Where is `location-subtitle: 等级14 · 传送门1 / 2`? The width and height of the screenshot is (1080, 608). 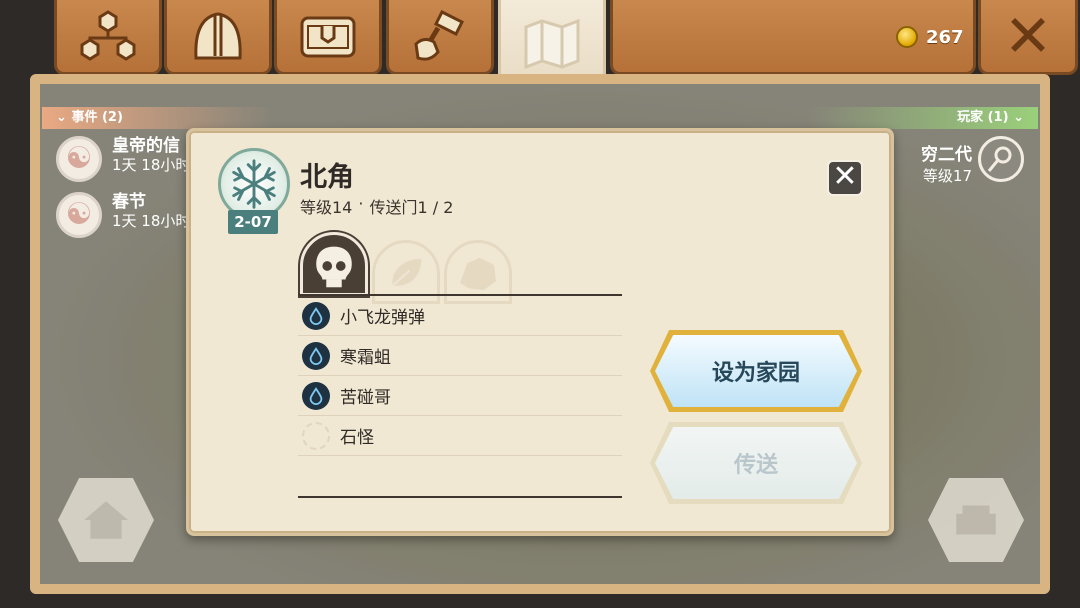 location-subtitle: 等级14 · 传送门1 / 2 is located at coordinates (376, 206).